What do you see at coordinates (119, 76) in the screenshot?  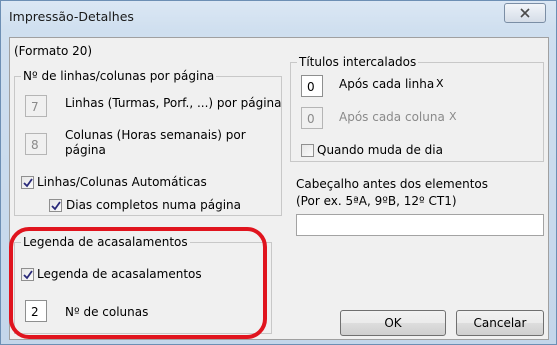 I see `lines-columns-group-title: Nº de linhas/colunas por página` at bounding box center [119, 76].